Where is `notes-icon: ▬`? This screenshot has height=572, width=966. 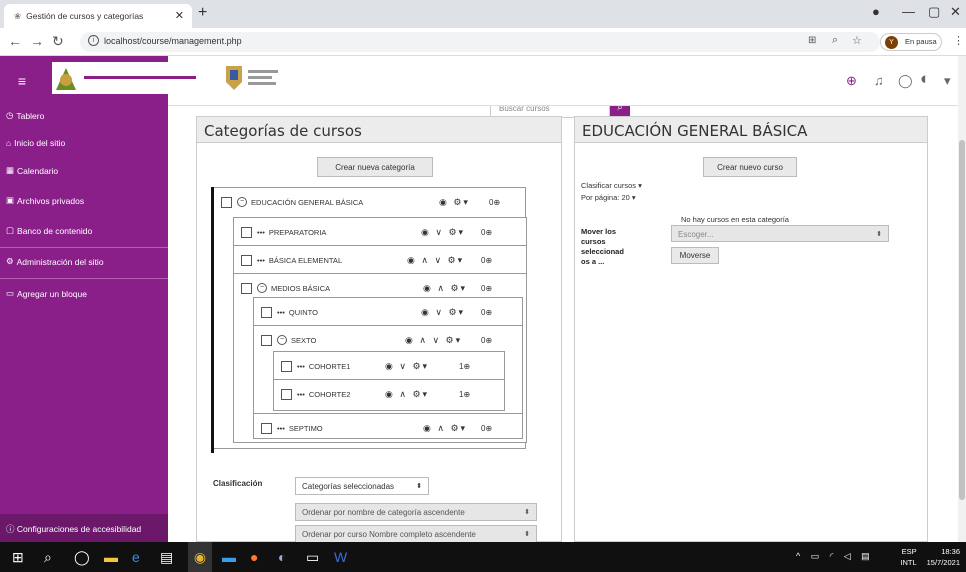 notes-icon: ▬ is located at coordinates (229, 557).